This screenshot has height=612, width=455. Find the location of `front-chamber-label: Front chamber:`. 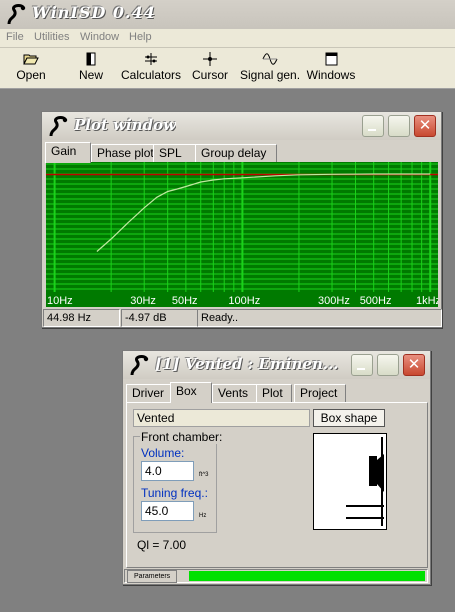

front-chamber-label: Front chamber: is located at coordinates (182, 437).